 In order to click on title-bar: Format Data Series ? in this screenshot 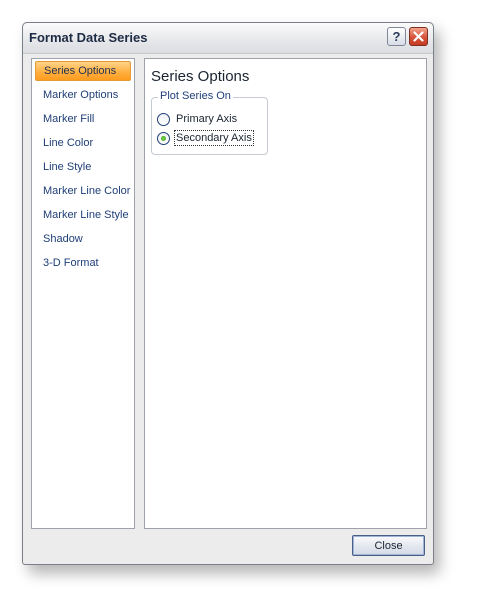, I will do `click(228, 38)`.